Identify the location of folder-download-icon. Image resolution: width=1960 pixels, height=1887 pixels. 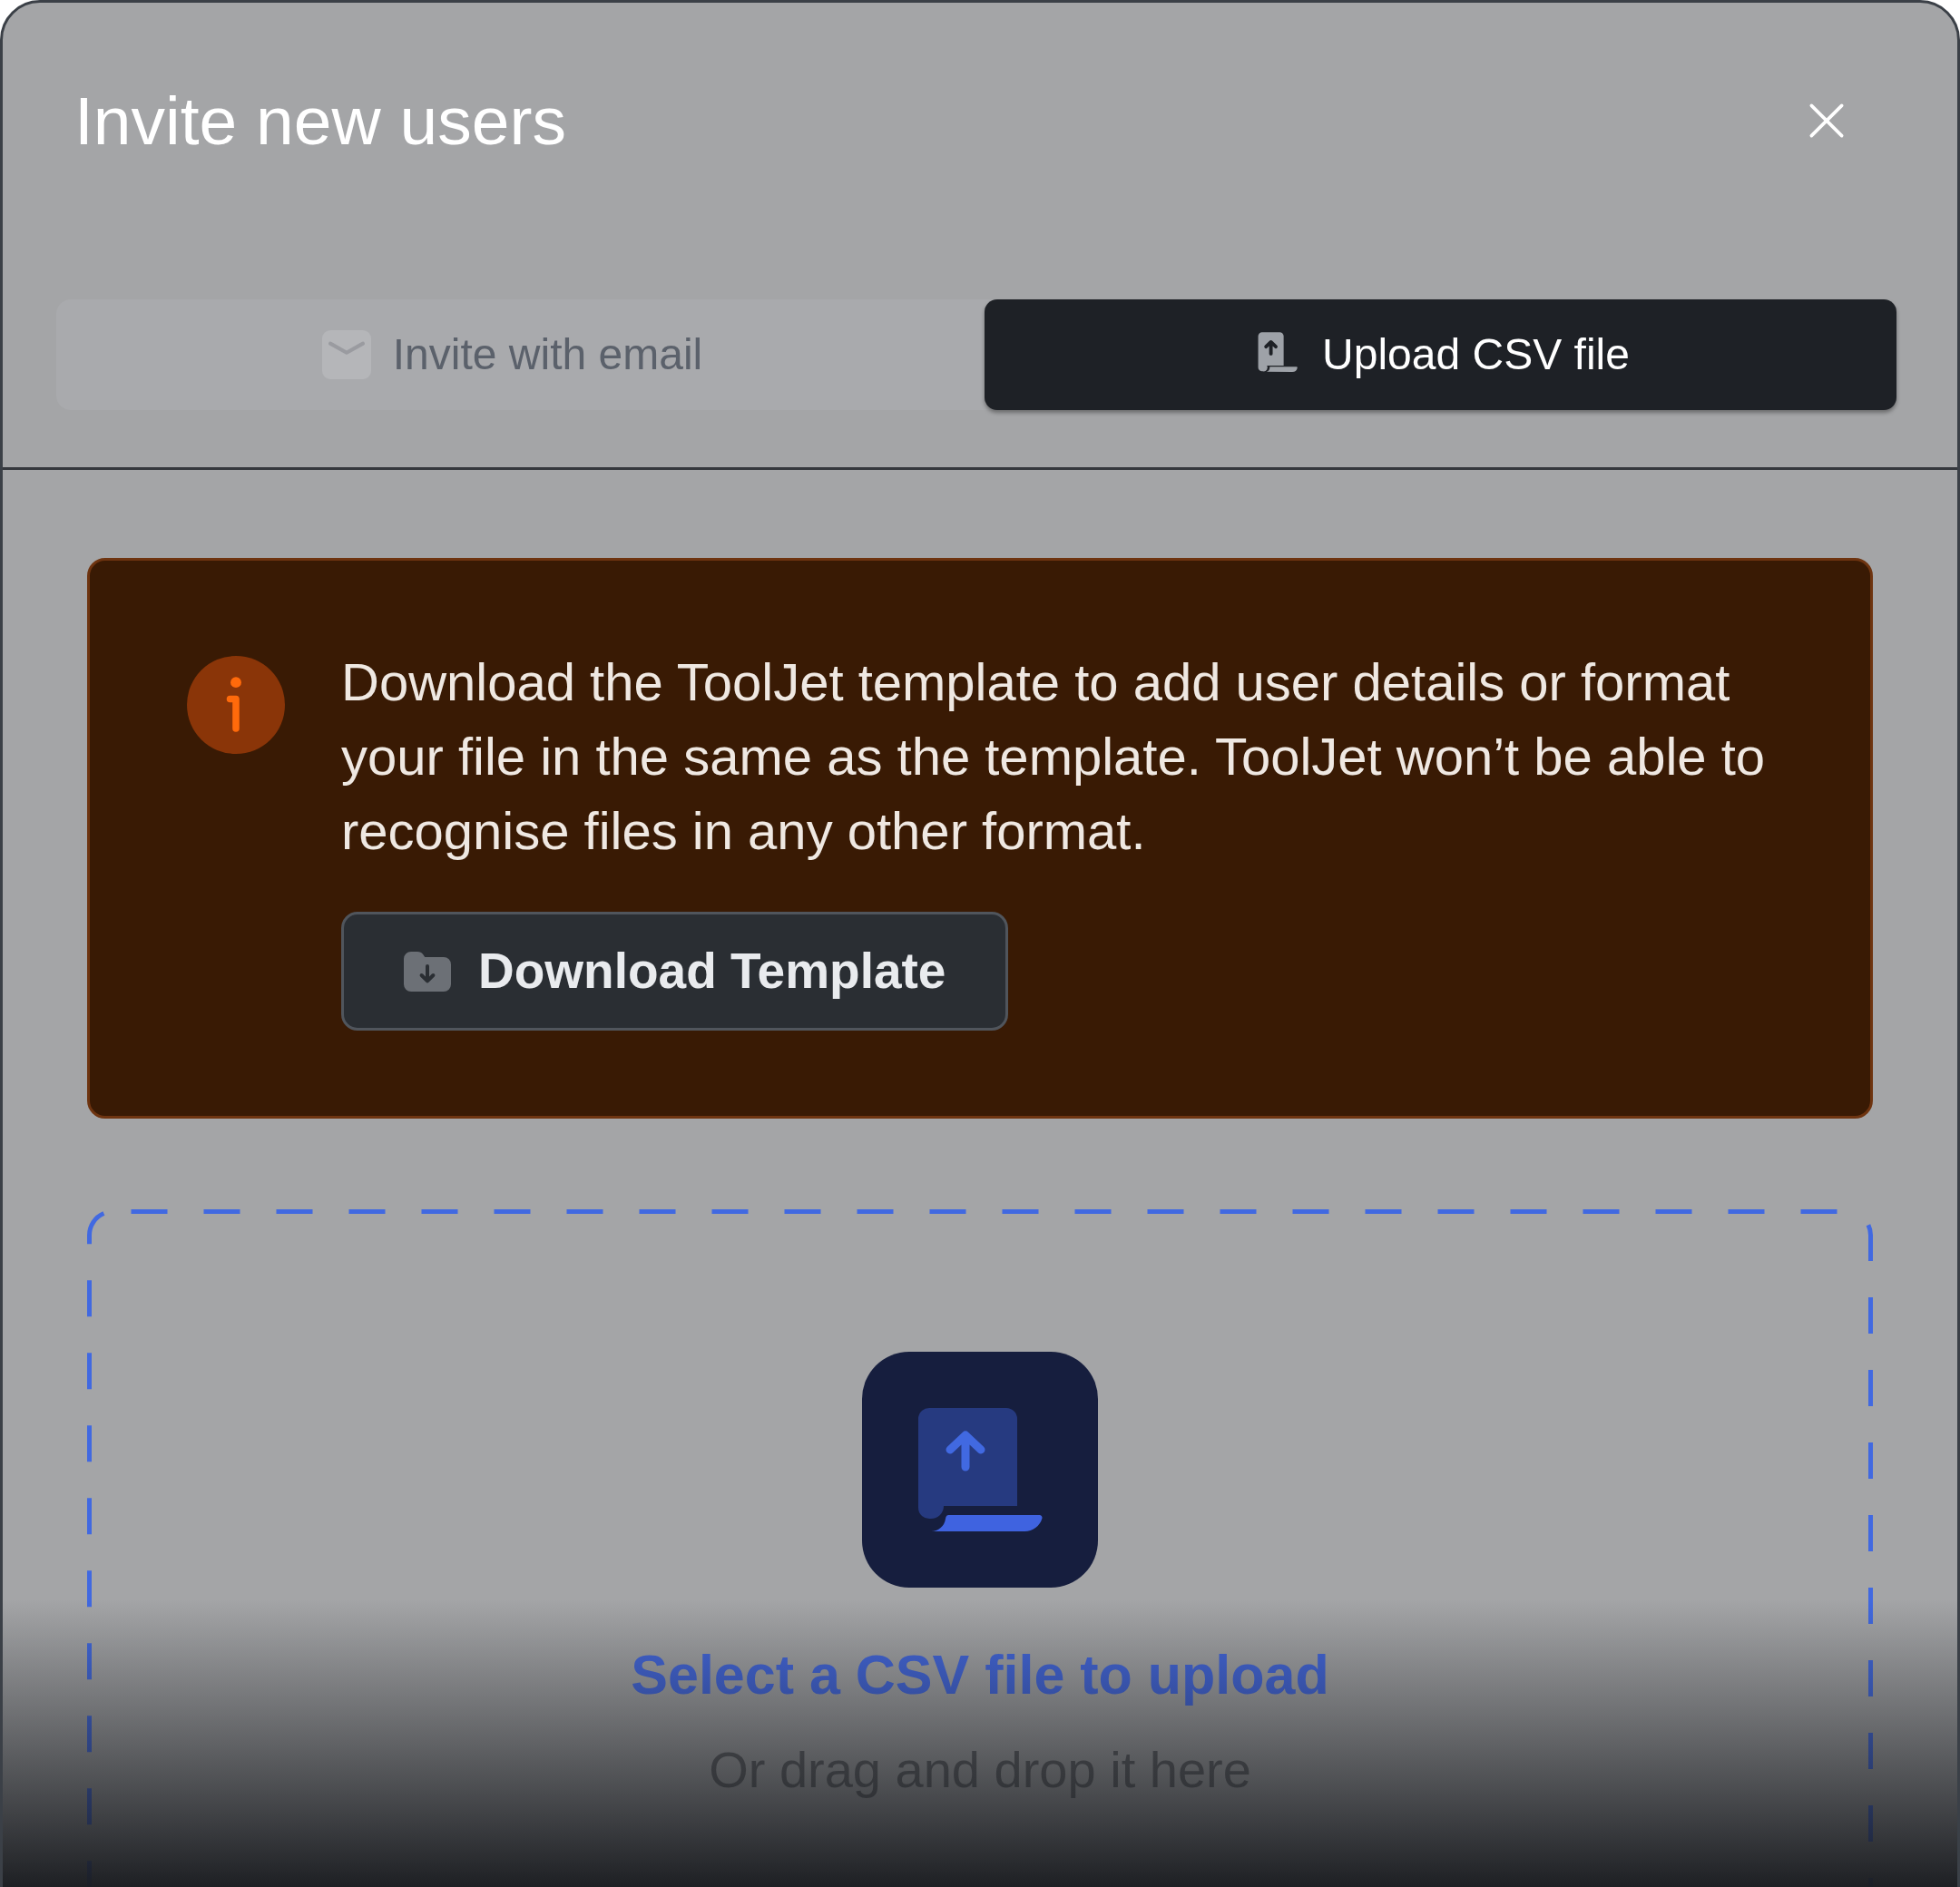
(427, 971).